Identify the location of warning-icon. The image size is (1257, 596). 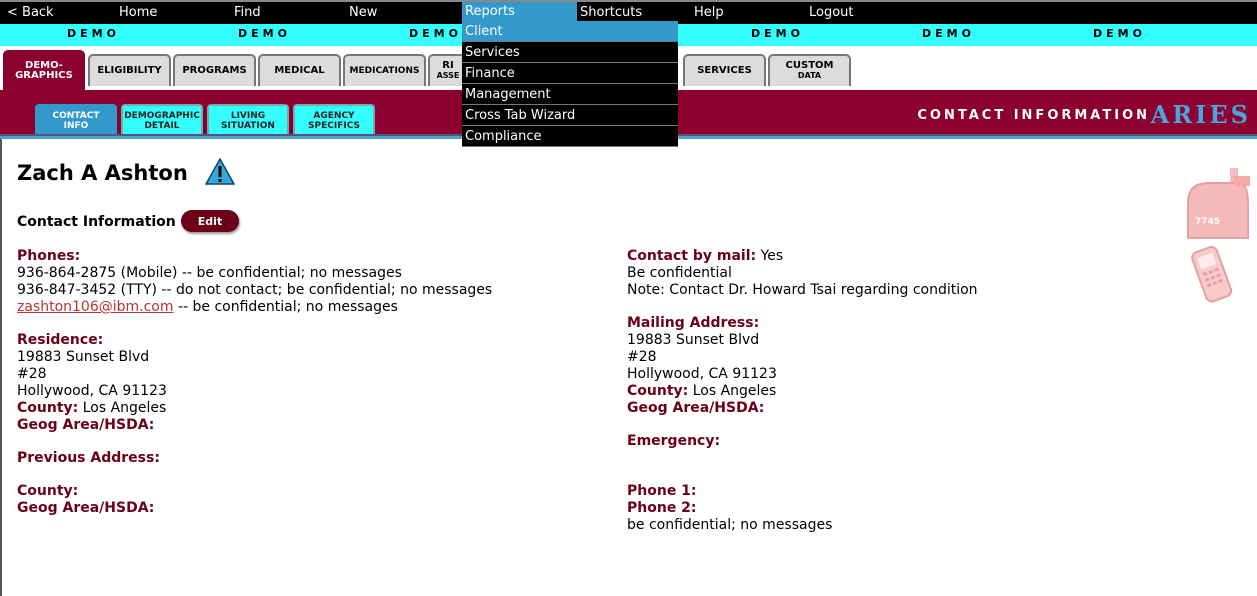
(220, 173).